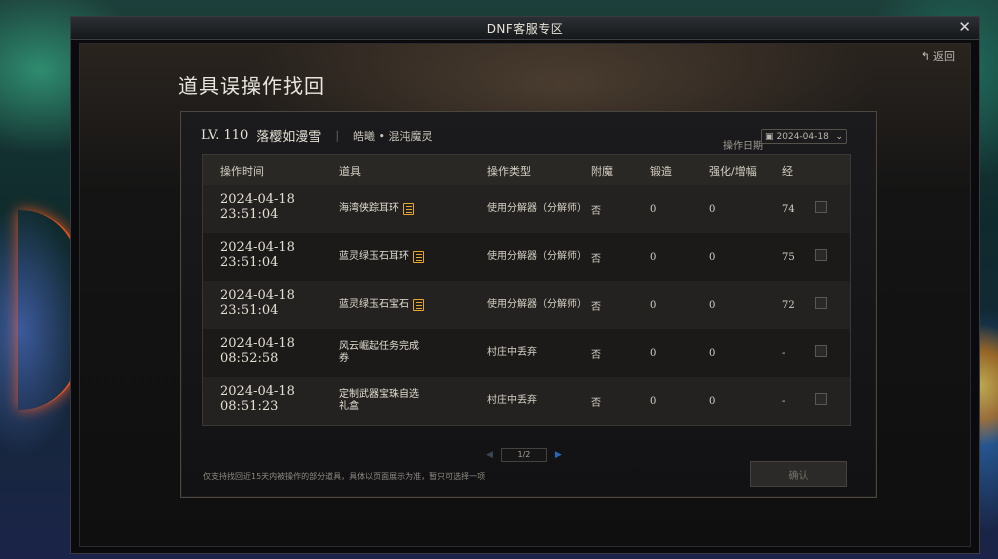  Describe the element at coordinates (249, 406) in the screenshot. I see `row-time-text: 08:51:23` at that location.